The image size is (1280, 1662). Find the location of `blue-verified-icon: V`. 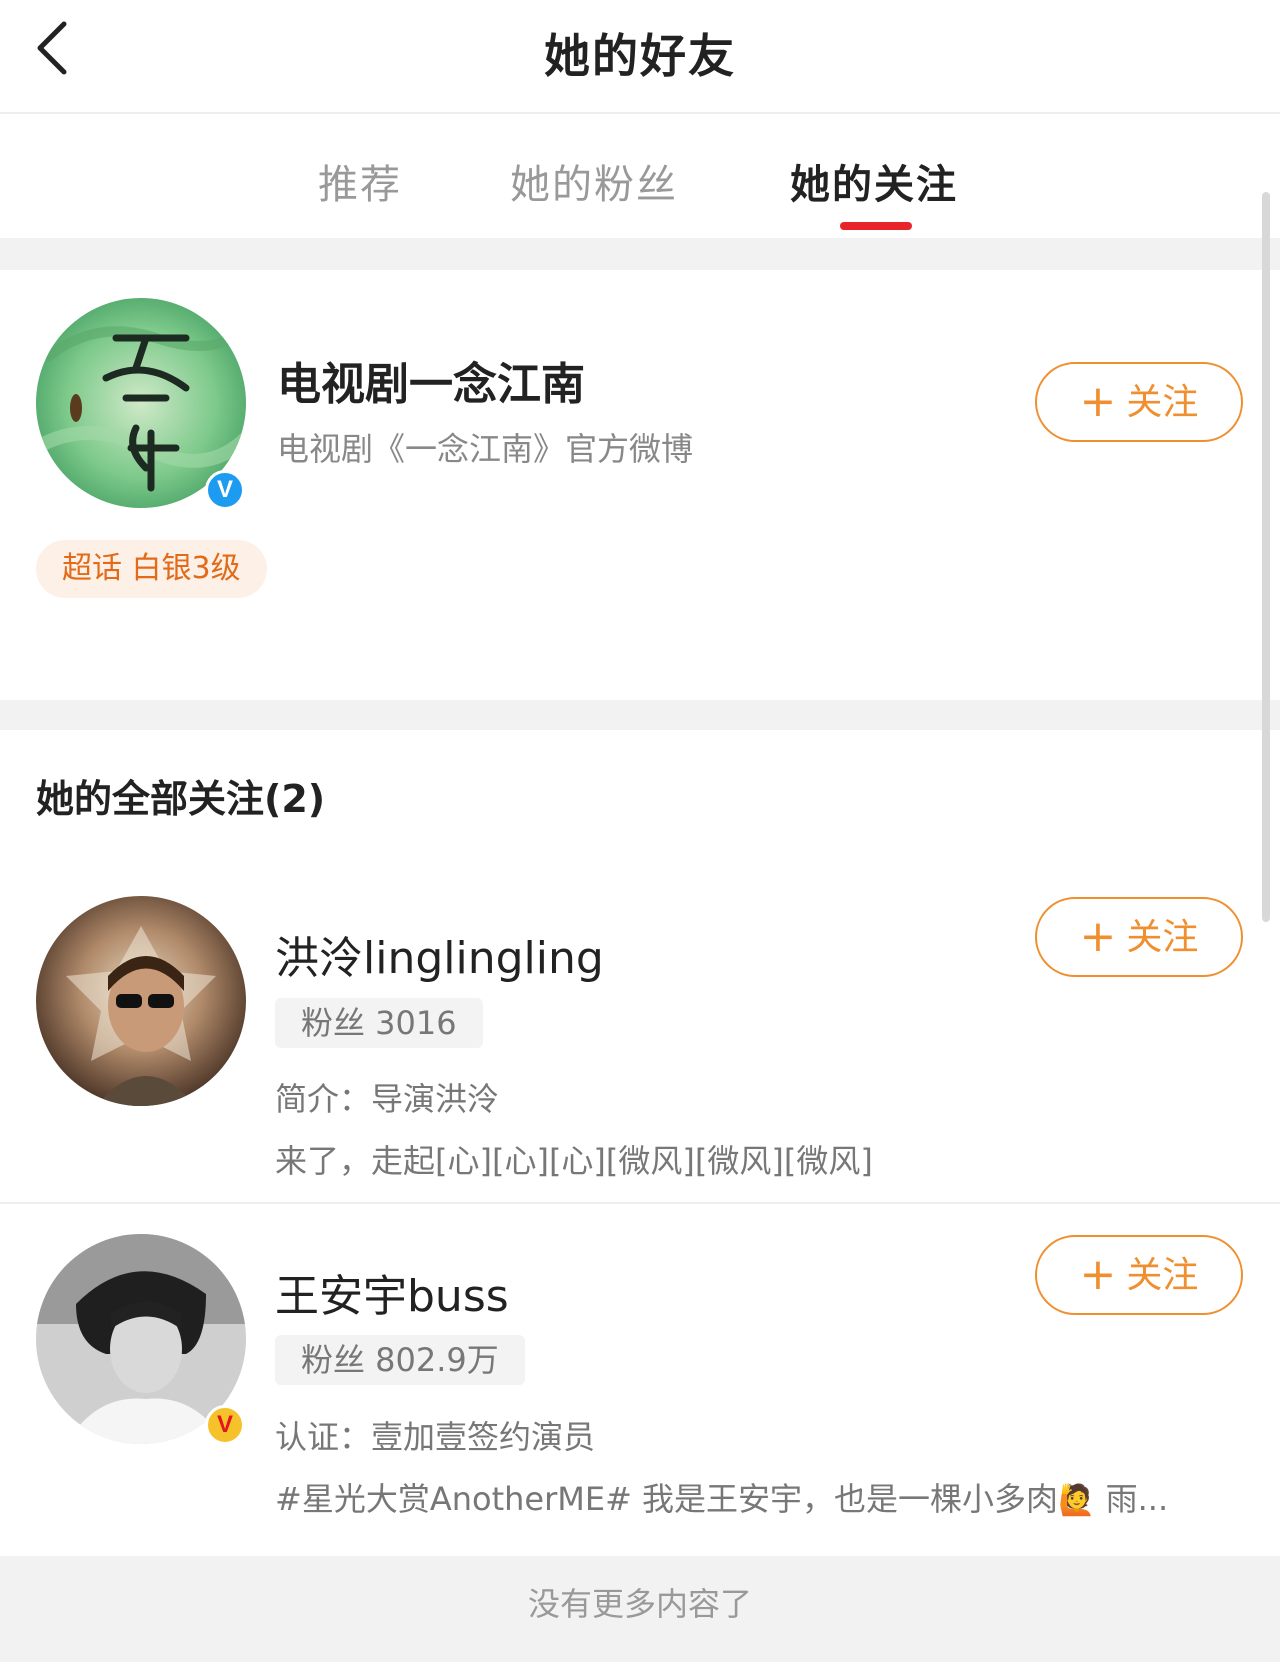

blue-verified-icon: V is located at coordinates (225, 490).